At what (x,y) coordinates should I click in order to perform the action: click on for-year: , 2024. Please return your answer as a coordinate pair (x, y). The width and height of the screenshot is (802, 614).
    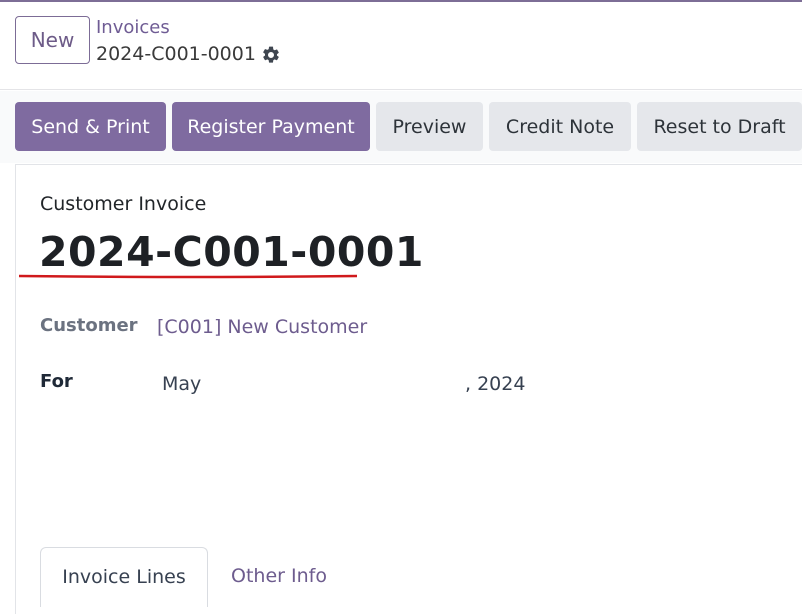
    Looking at the image, I should click on (495, 384).